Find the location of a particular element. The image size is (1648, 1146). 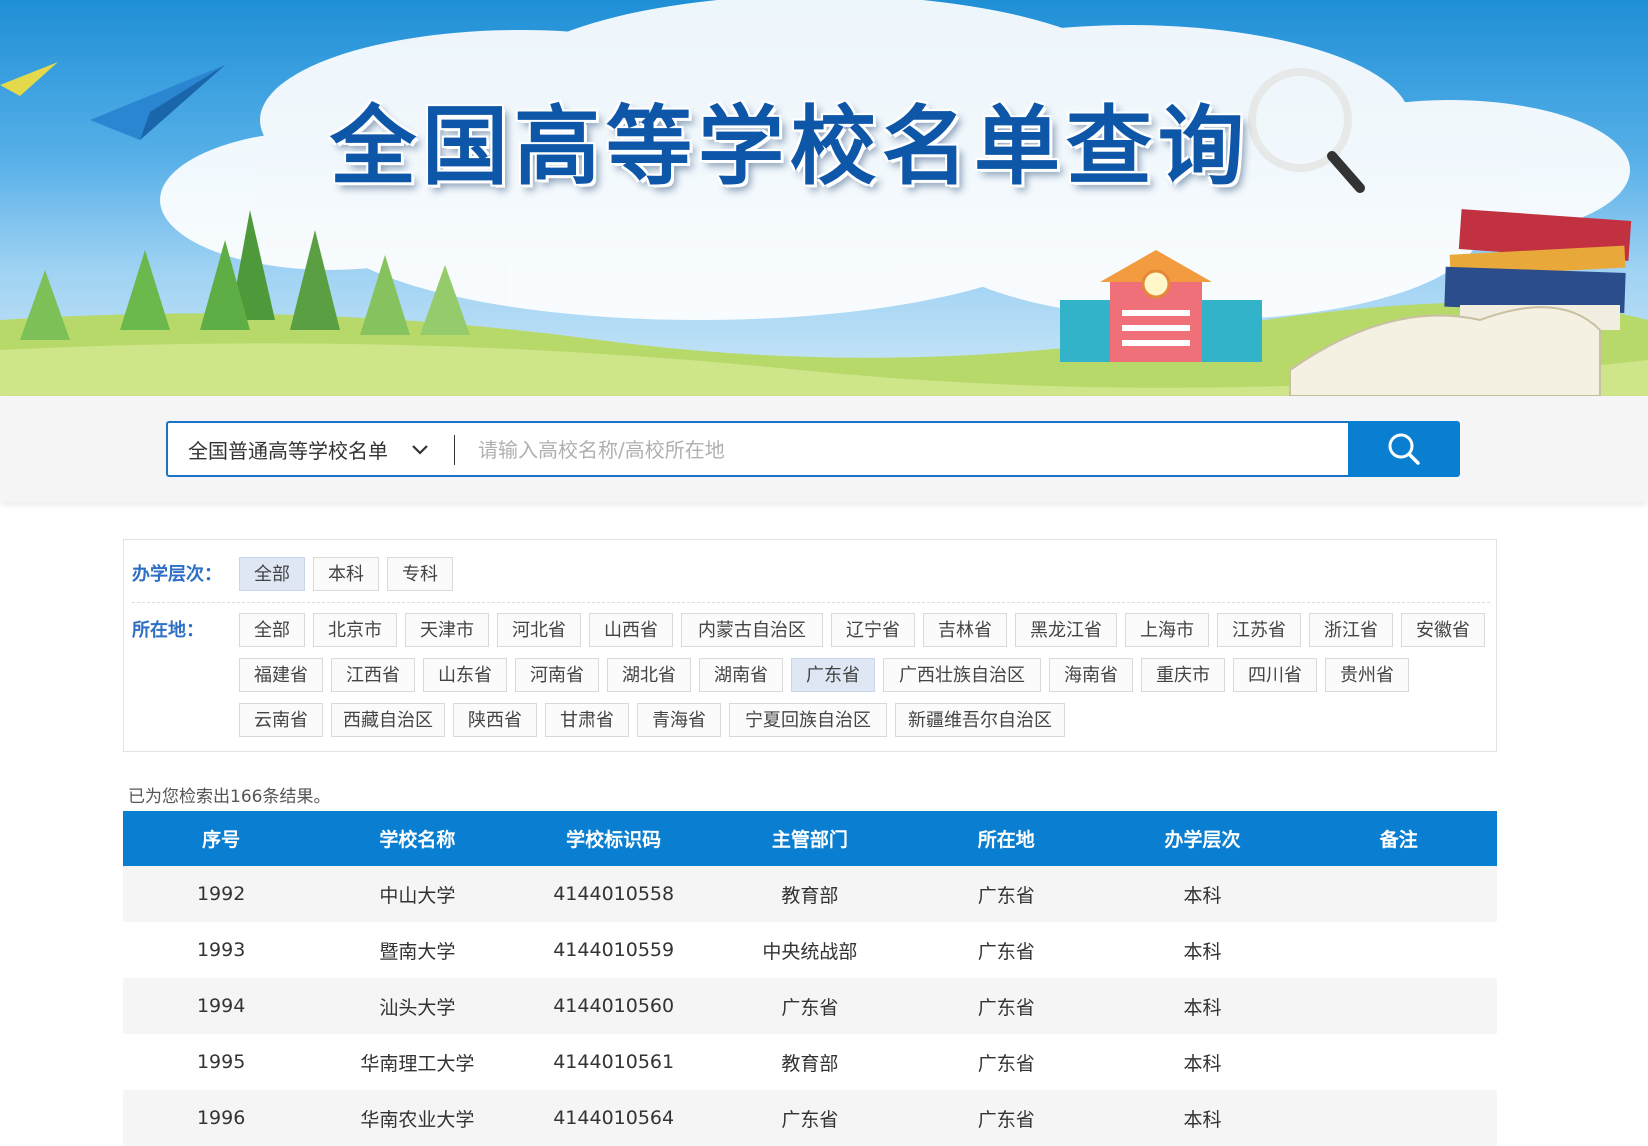

cell-school-name: 汕头大学 is located at coordinates (417, 1007).